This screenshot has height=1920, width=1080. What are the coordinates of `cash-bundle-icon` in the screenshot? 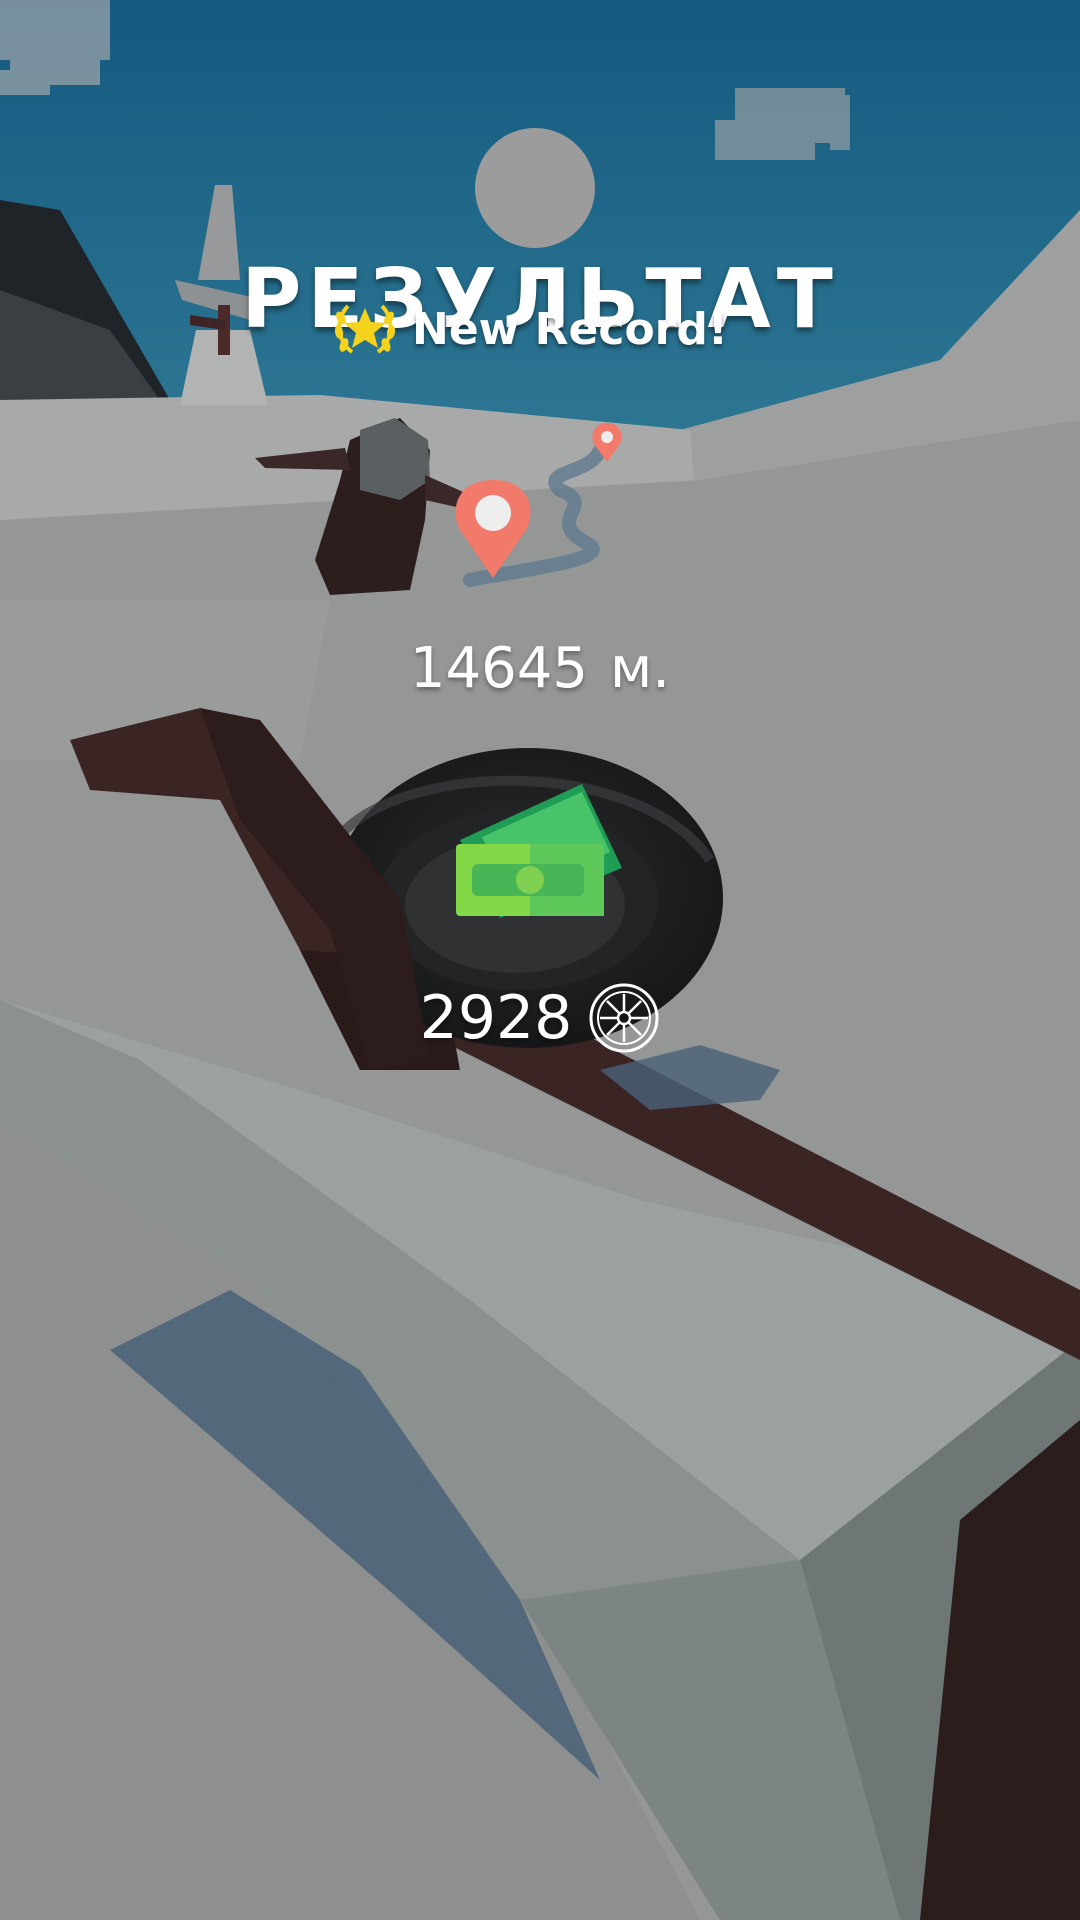 It's located at (539, 851).